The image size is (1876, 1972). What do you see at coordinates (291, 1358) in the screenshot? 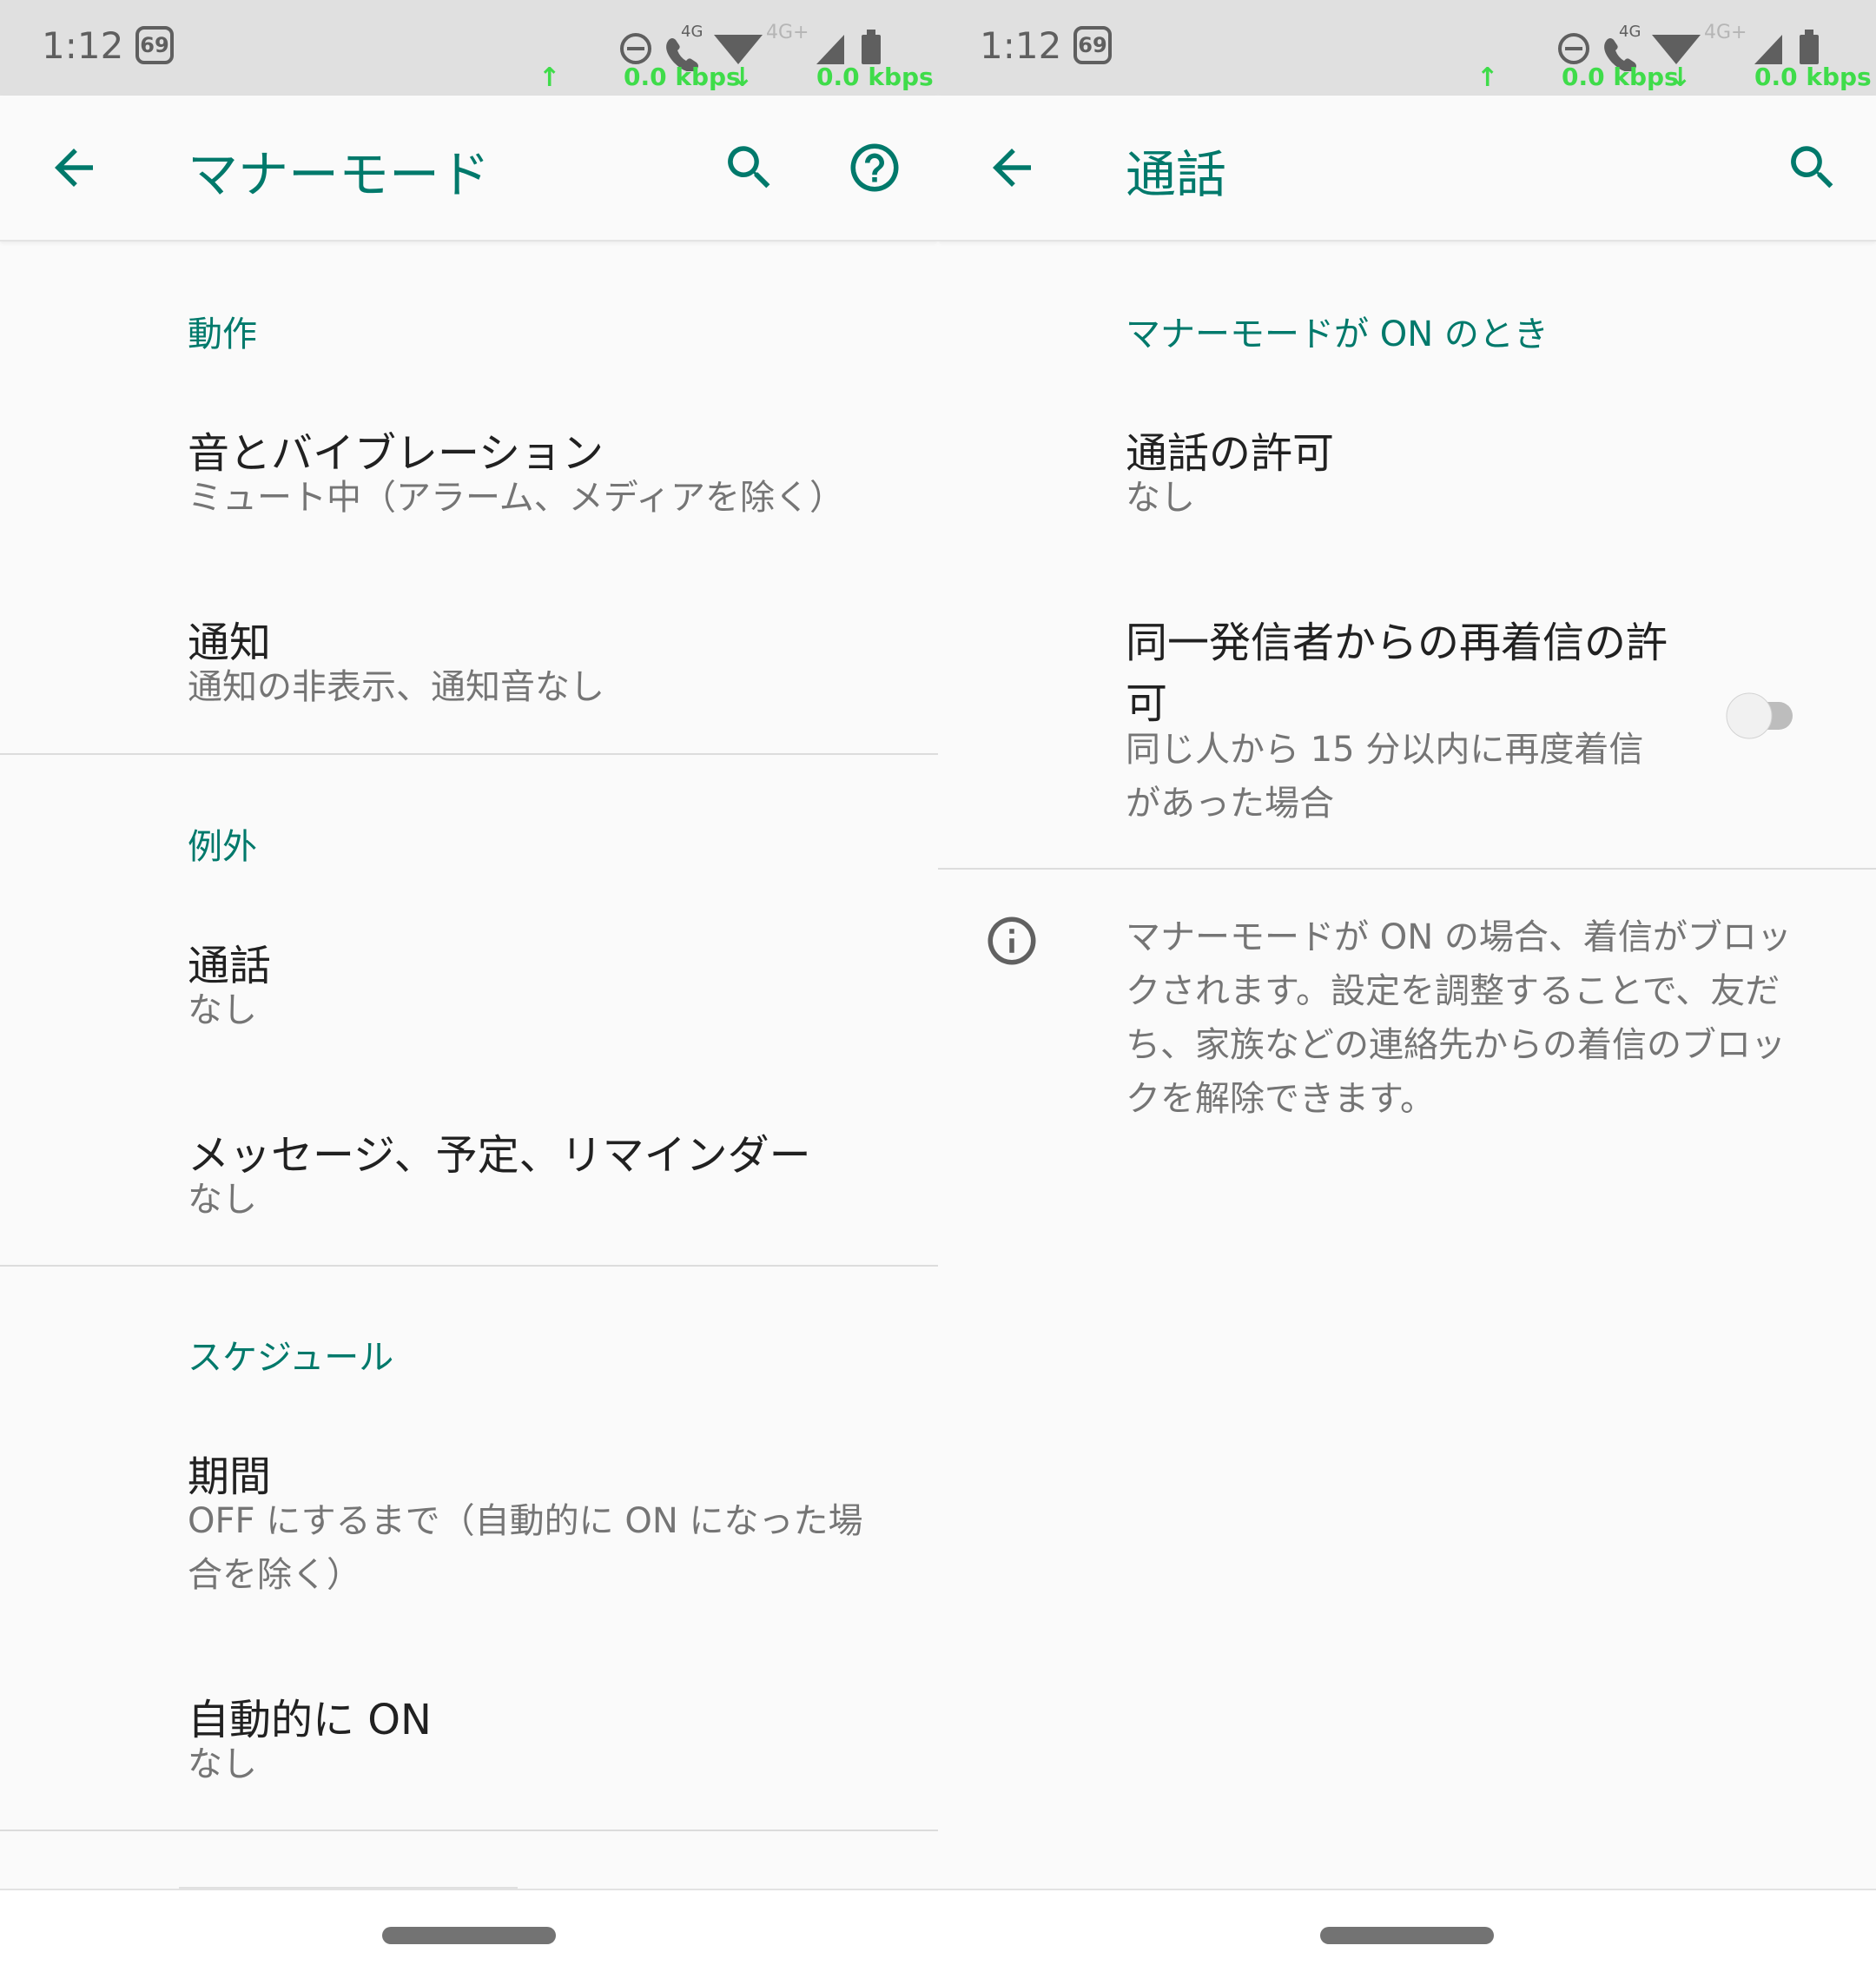
I see `section-header-schedule: スケジュール` at bounding box center [291, 1358].